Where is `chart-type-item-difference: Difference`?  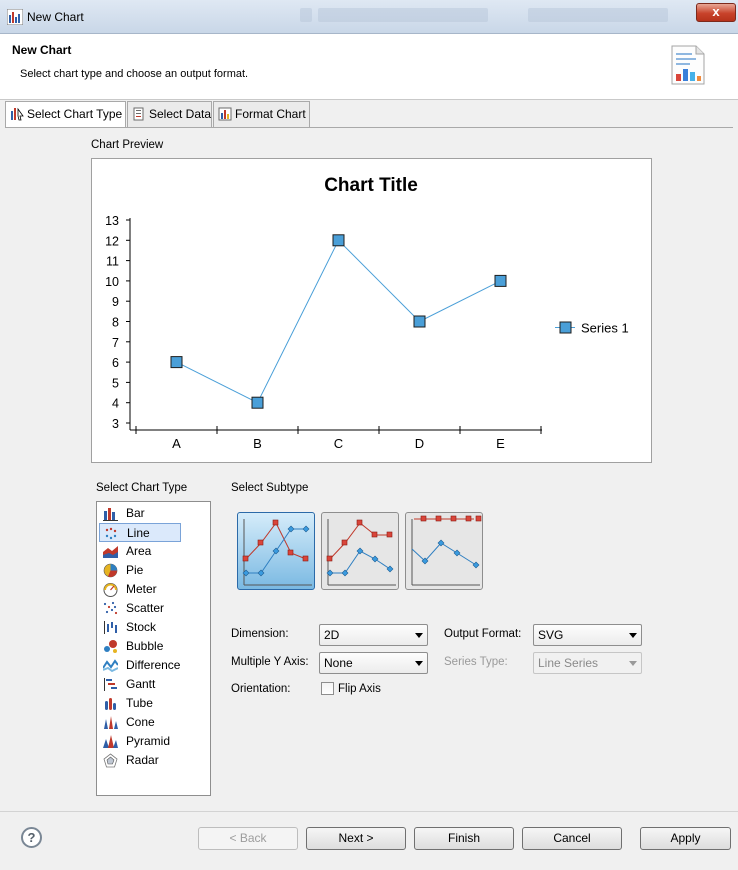 chart-type-item-difference: Difference is located at coordinates (140, 665).